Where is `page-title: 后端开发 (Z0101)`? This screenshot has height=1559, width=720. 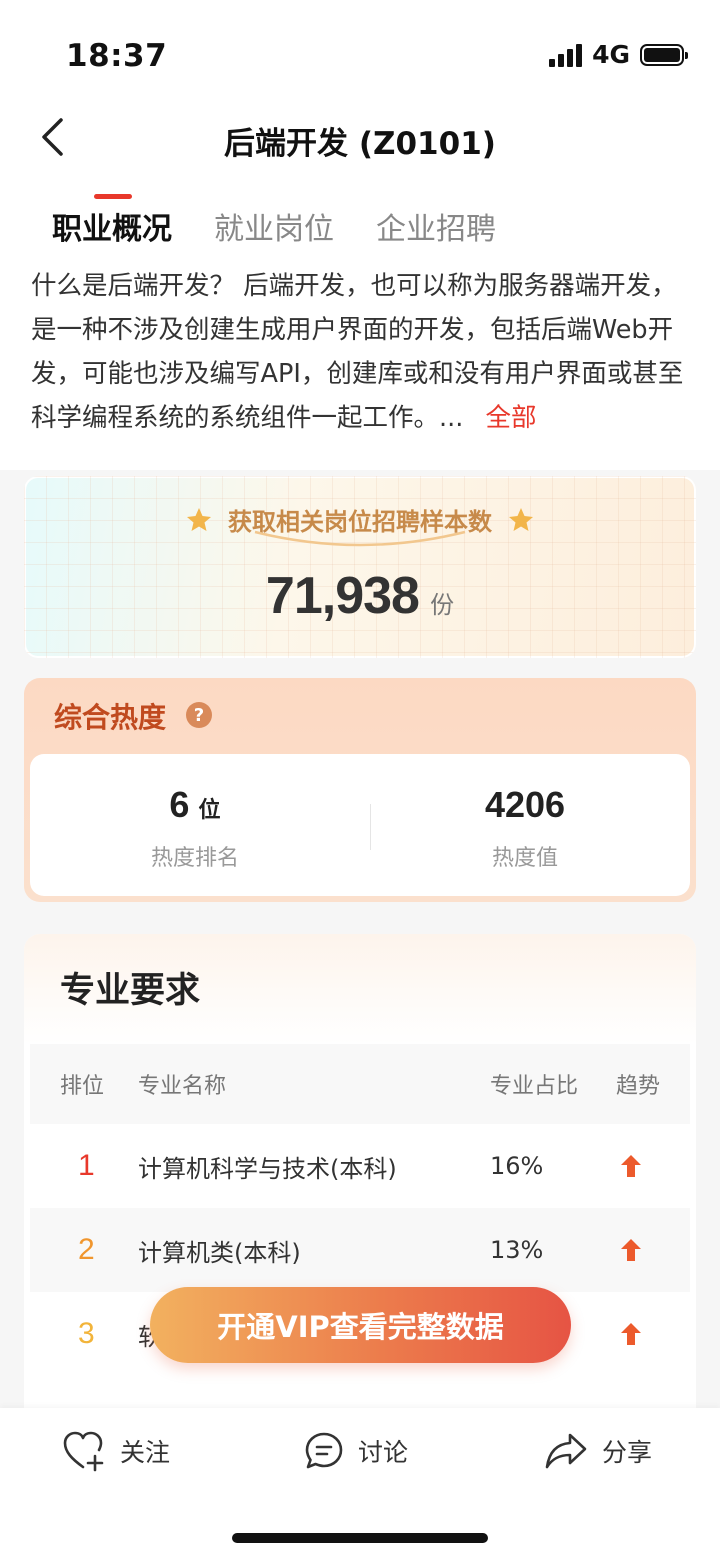 page-title: 后端开发 (Z0101) is located at coordinates (360, 144).